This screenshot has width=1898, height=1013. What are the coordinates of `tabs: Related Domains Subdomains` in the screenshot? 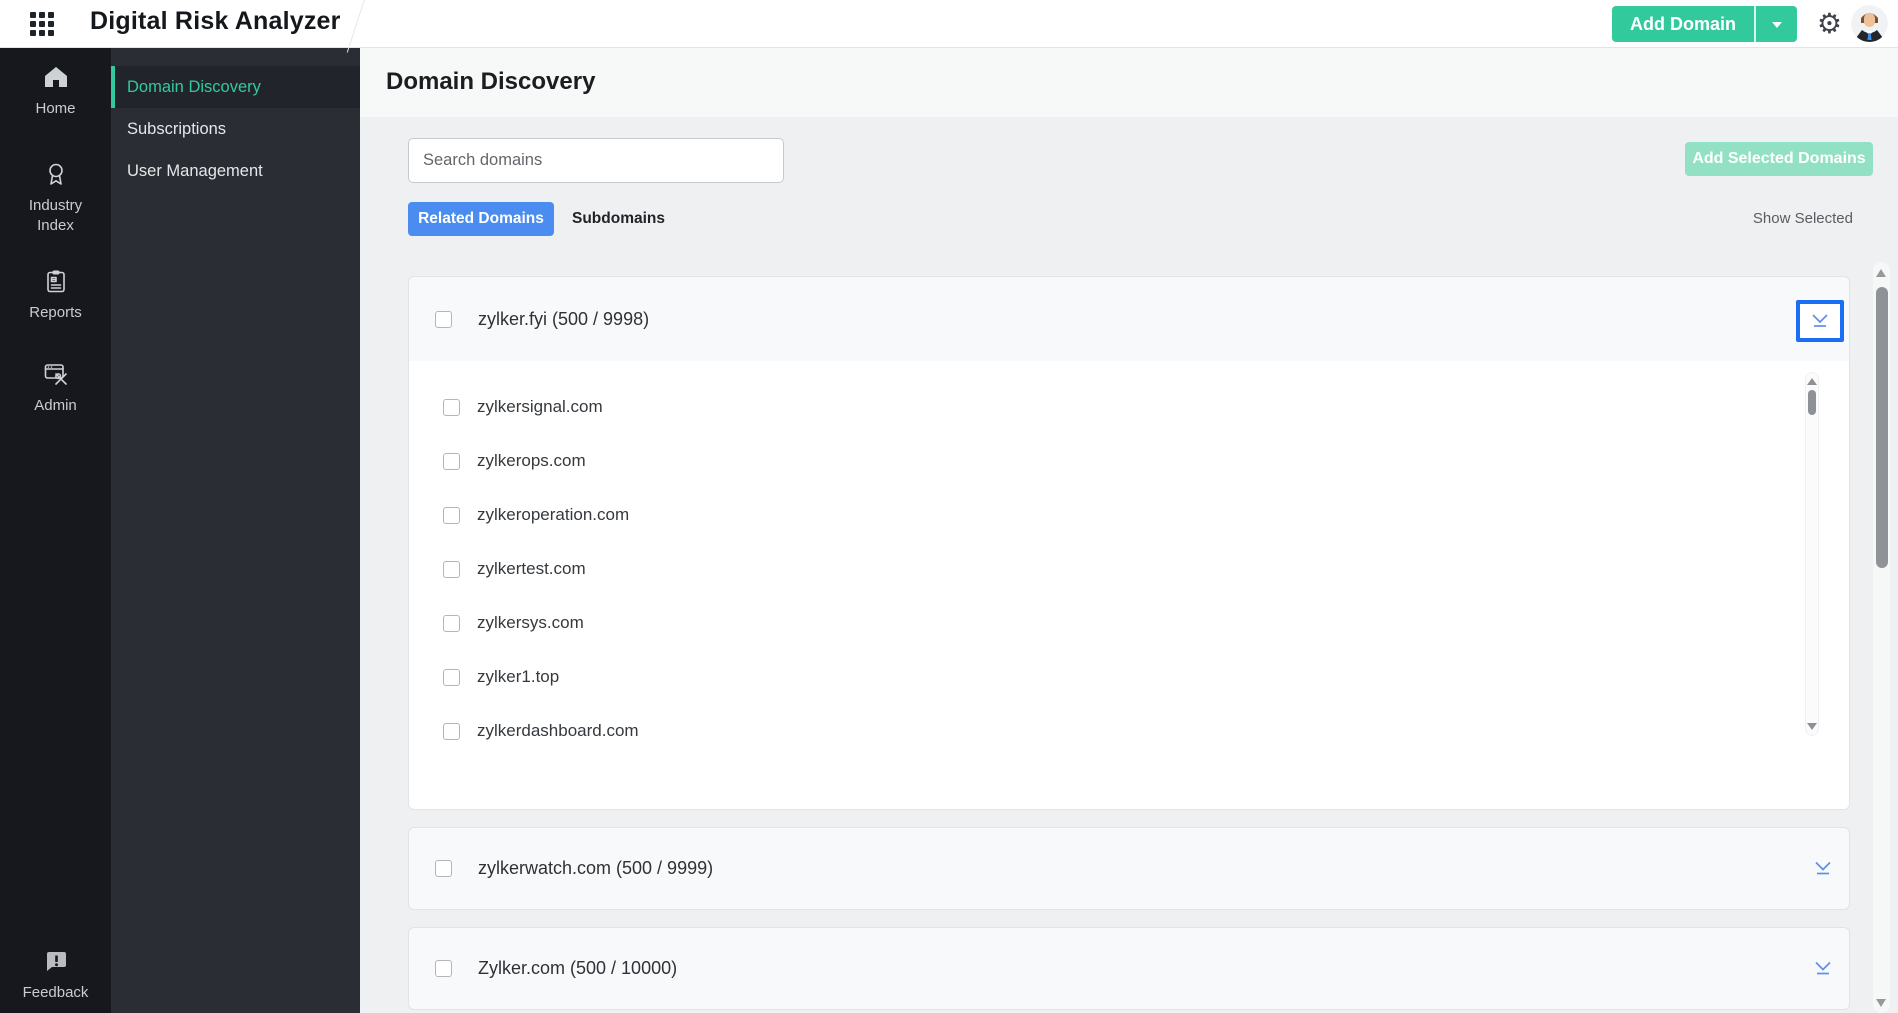 It's located at (536, 219).